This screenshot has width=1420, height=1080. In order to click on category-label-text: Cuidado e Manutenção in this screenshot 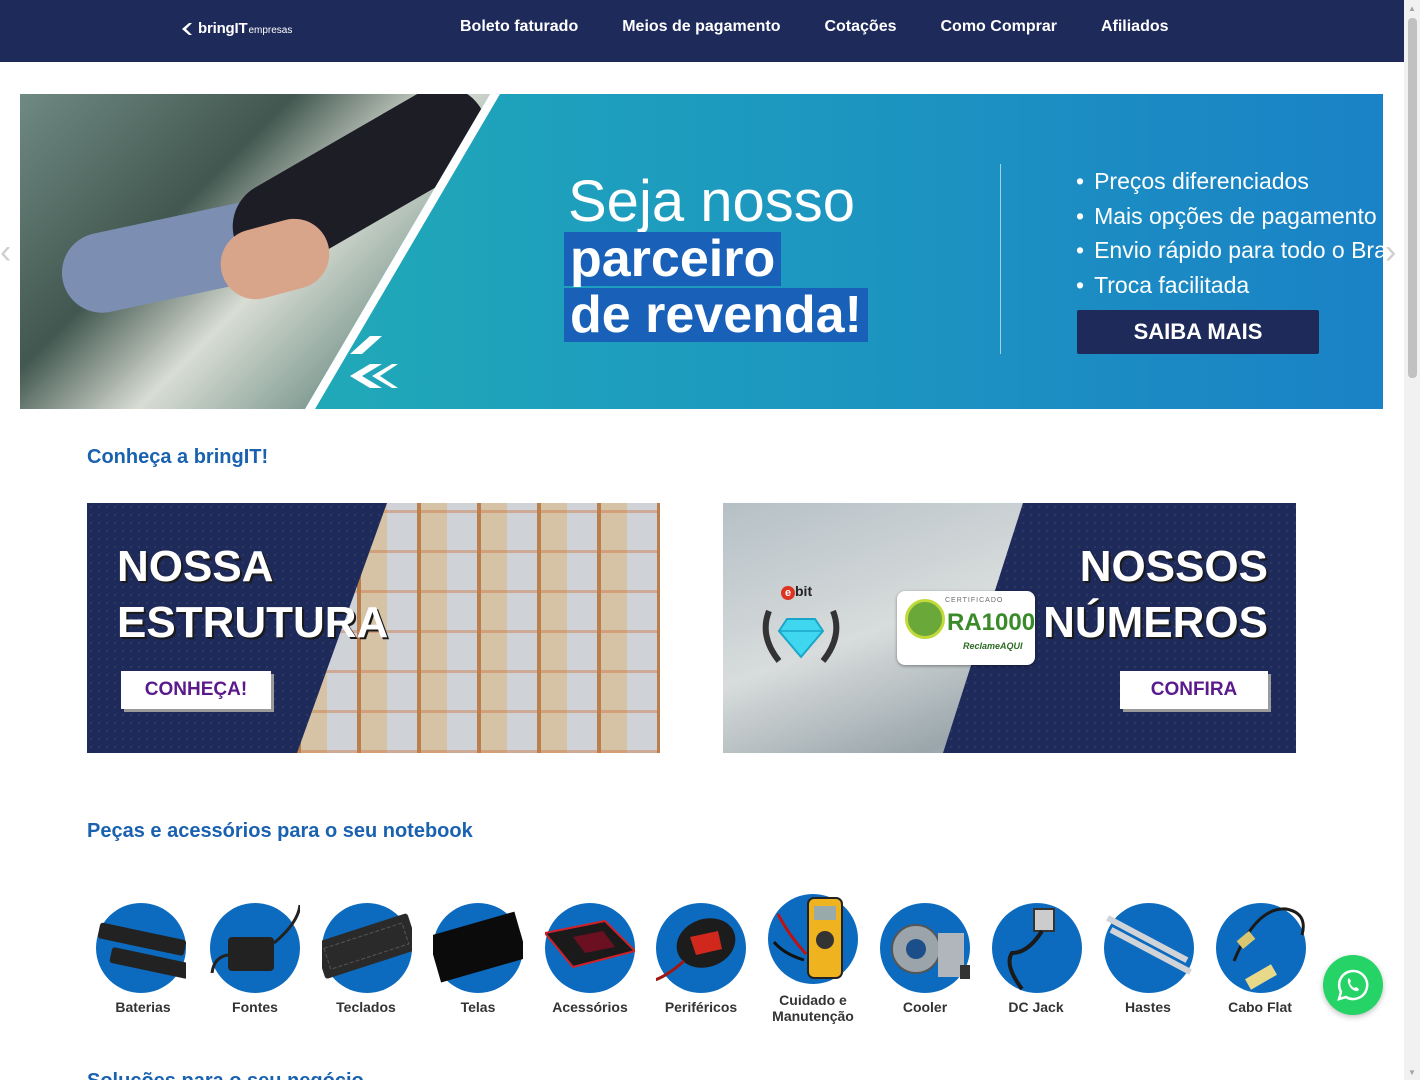, I will do `click(813, 1008)`.